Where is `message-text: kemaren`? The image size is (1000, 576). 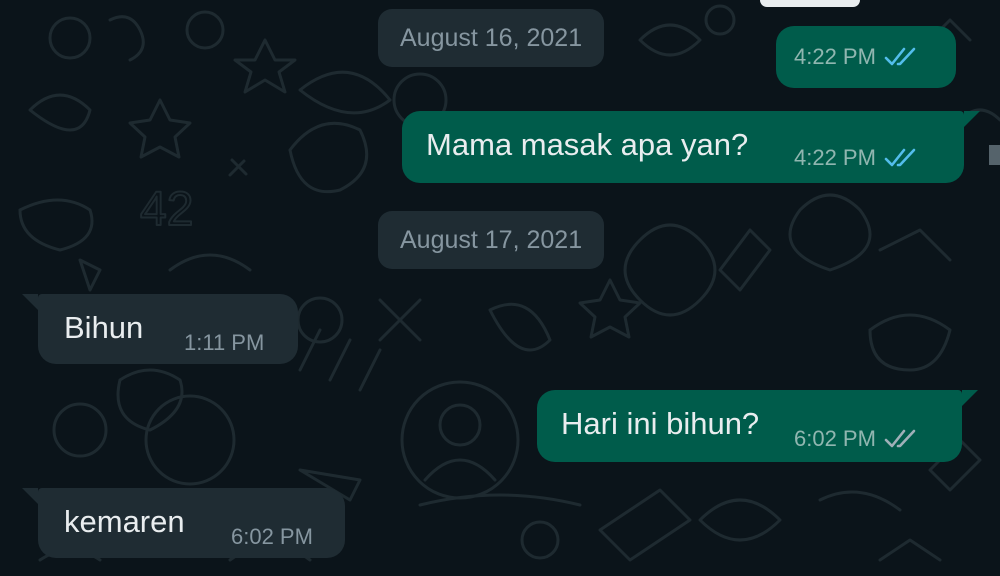
message-text: kemaren is located at coordinates (124, 521).